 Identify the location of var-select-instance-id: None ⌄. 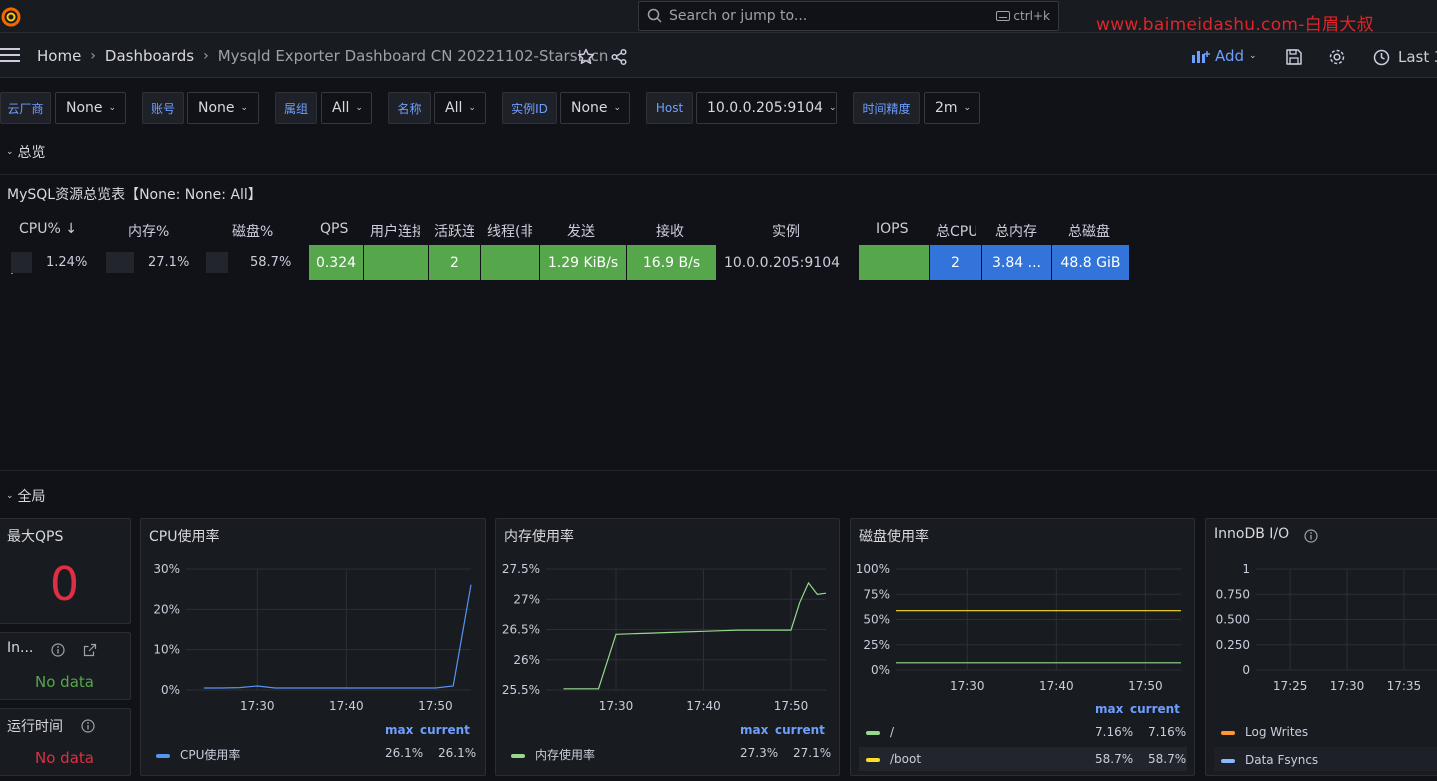
(595, 108).